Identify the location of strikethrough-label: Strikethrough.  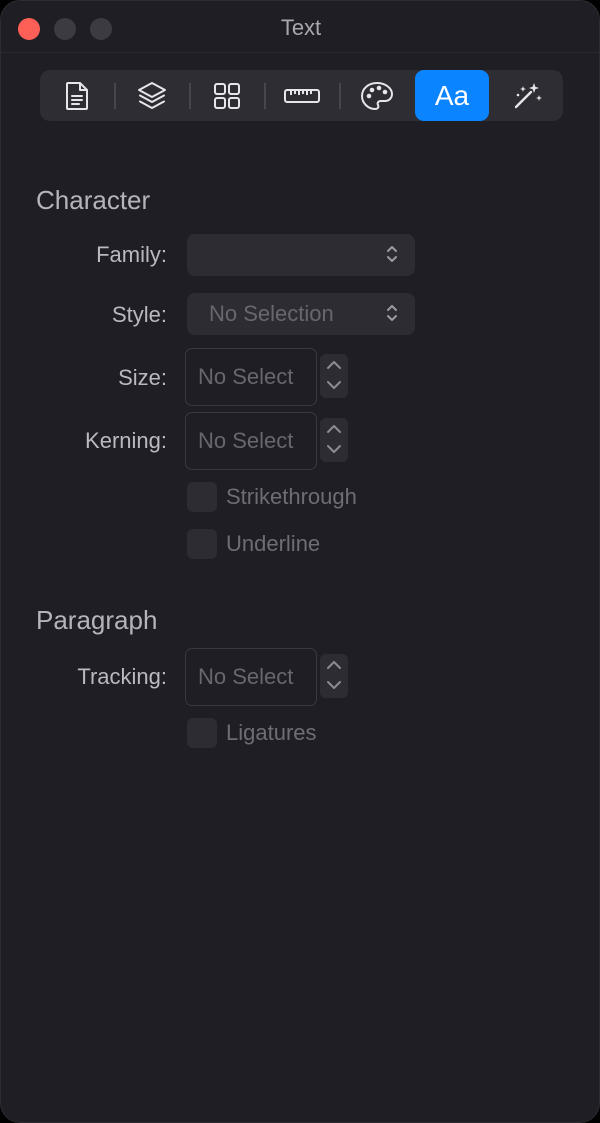
(291, 497).